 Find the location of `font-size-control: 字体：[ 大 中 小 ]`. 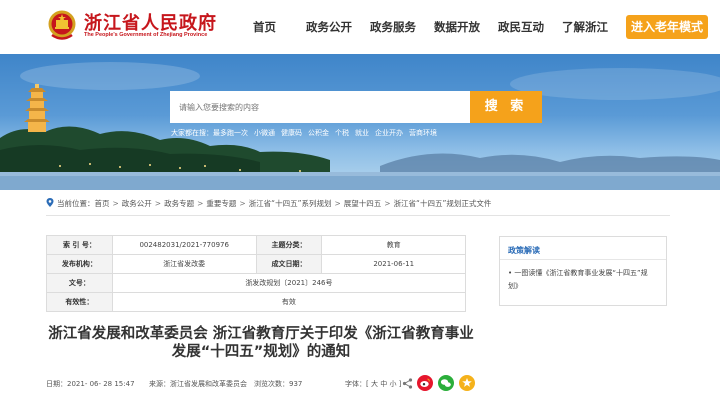

font-size-control: 字体：[ 大 中 小 ] is located at coordinates (373, 384).